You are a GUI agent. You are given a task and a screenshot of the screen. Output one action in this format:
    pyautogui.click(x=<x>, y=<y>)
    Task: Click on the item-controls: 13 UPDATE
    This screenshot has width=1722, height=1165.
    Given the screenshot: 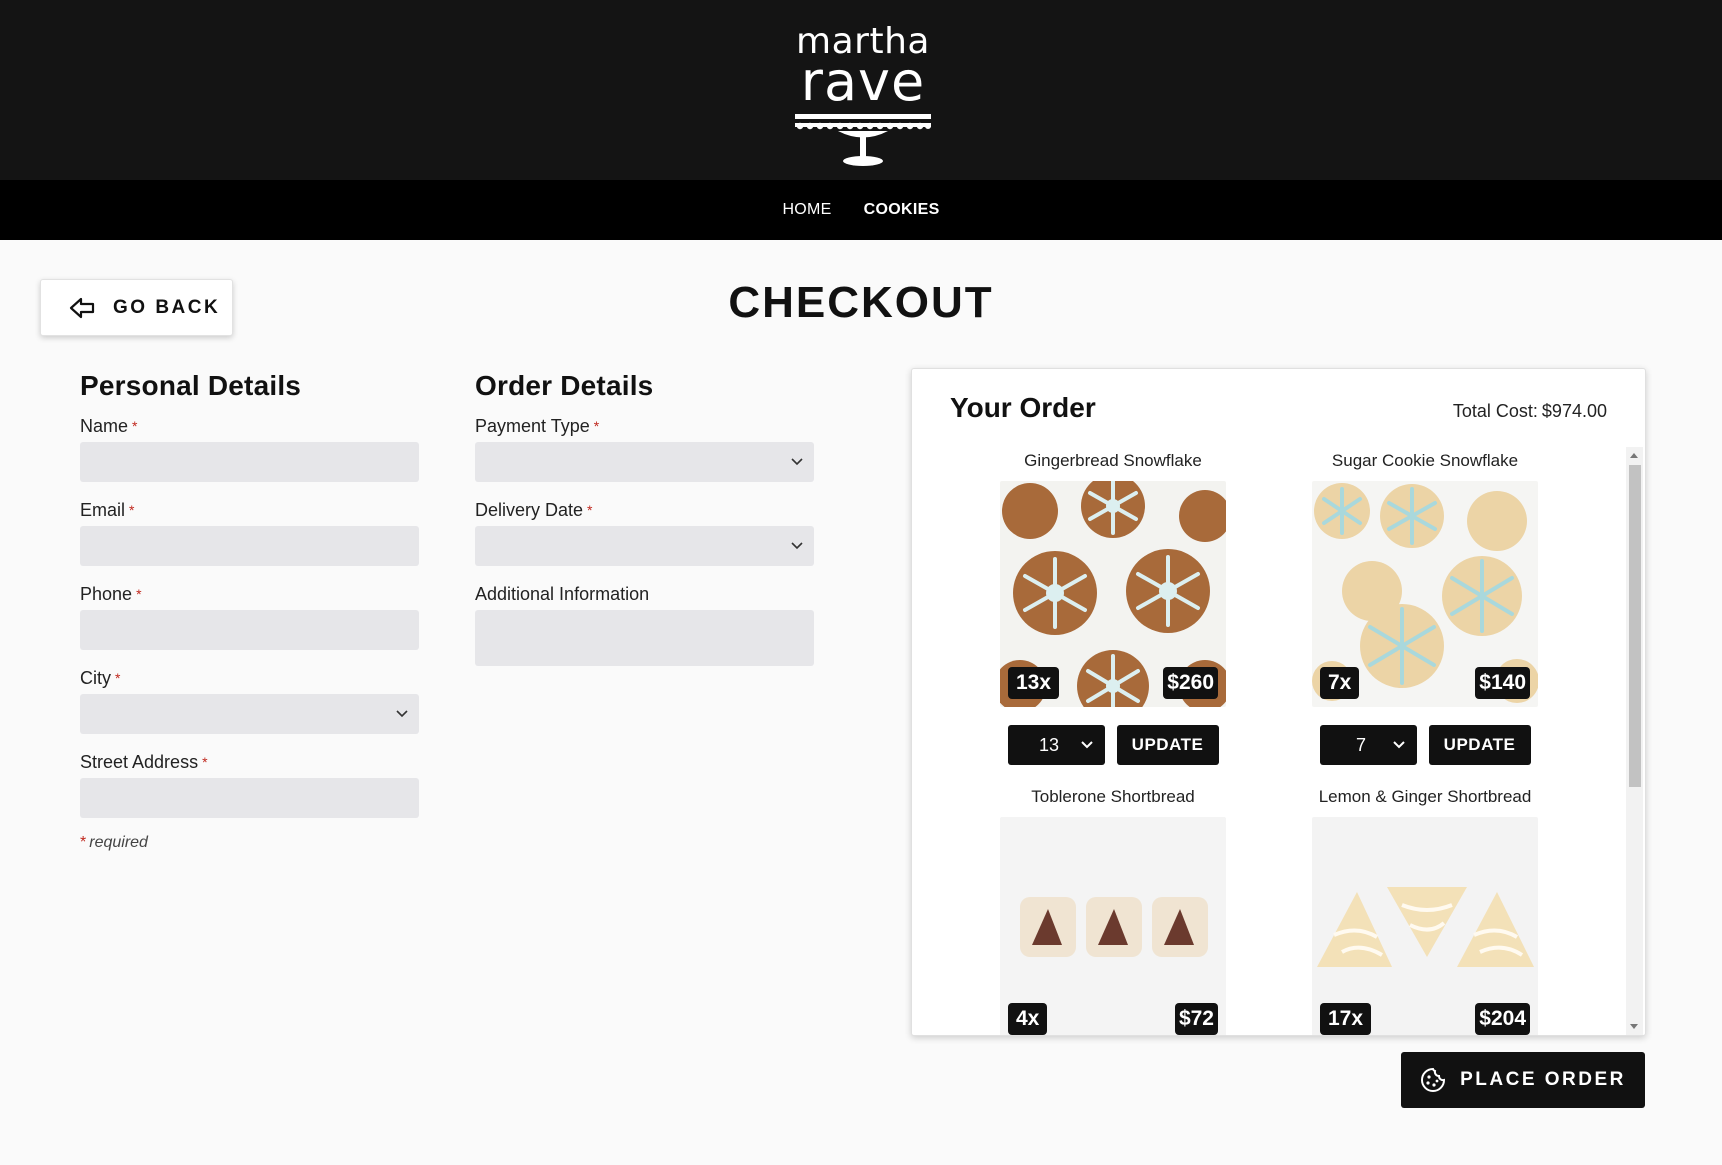 What is the action you would take?
    pyautogui.click(x=1113, y=745)
    